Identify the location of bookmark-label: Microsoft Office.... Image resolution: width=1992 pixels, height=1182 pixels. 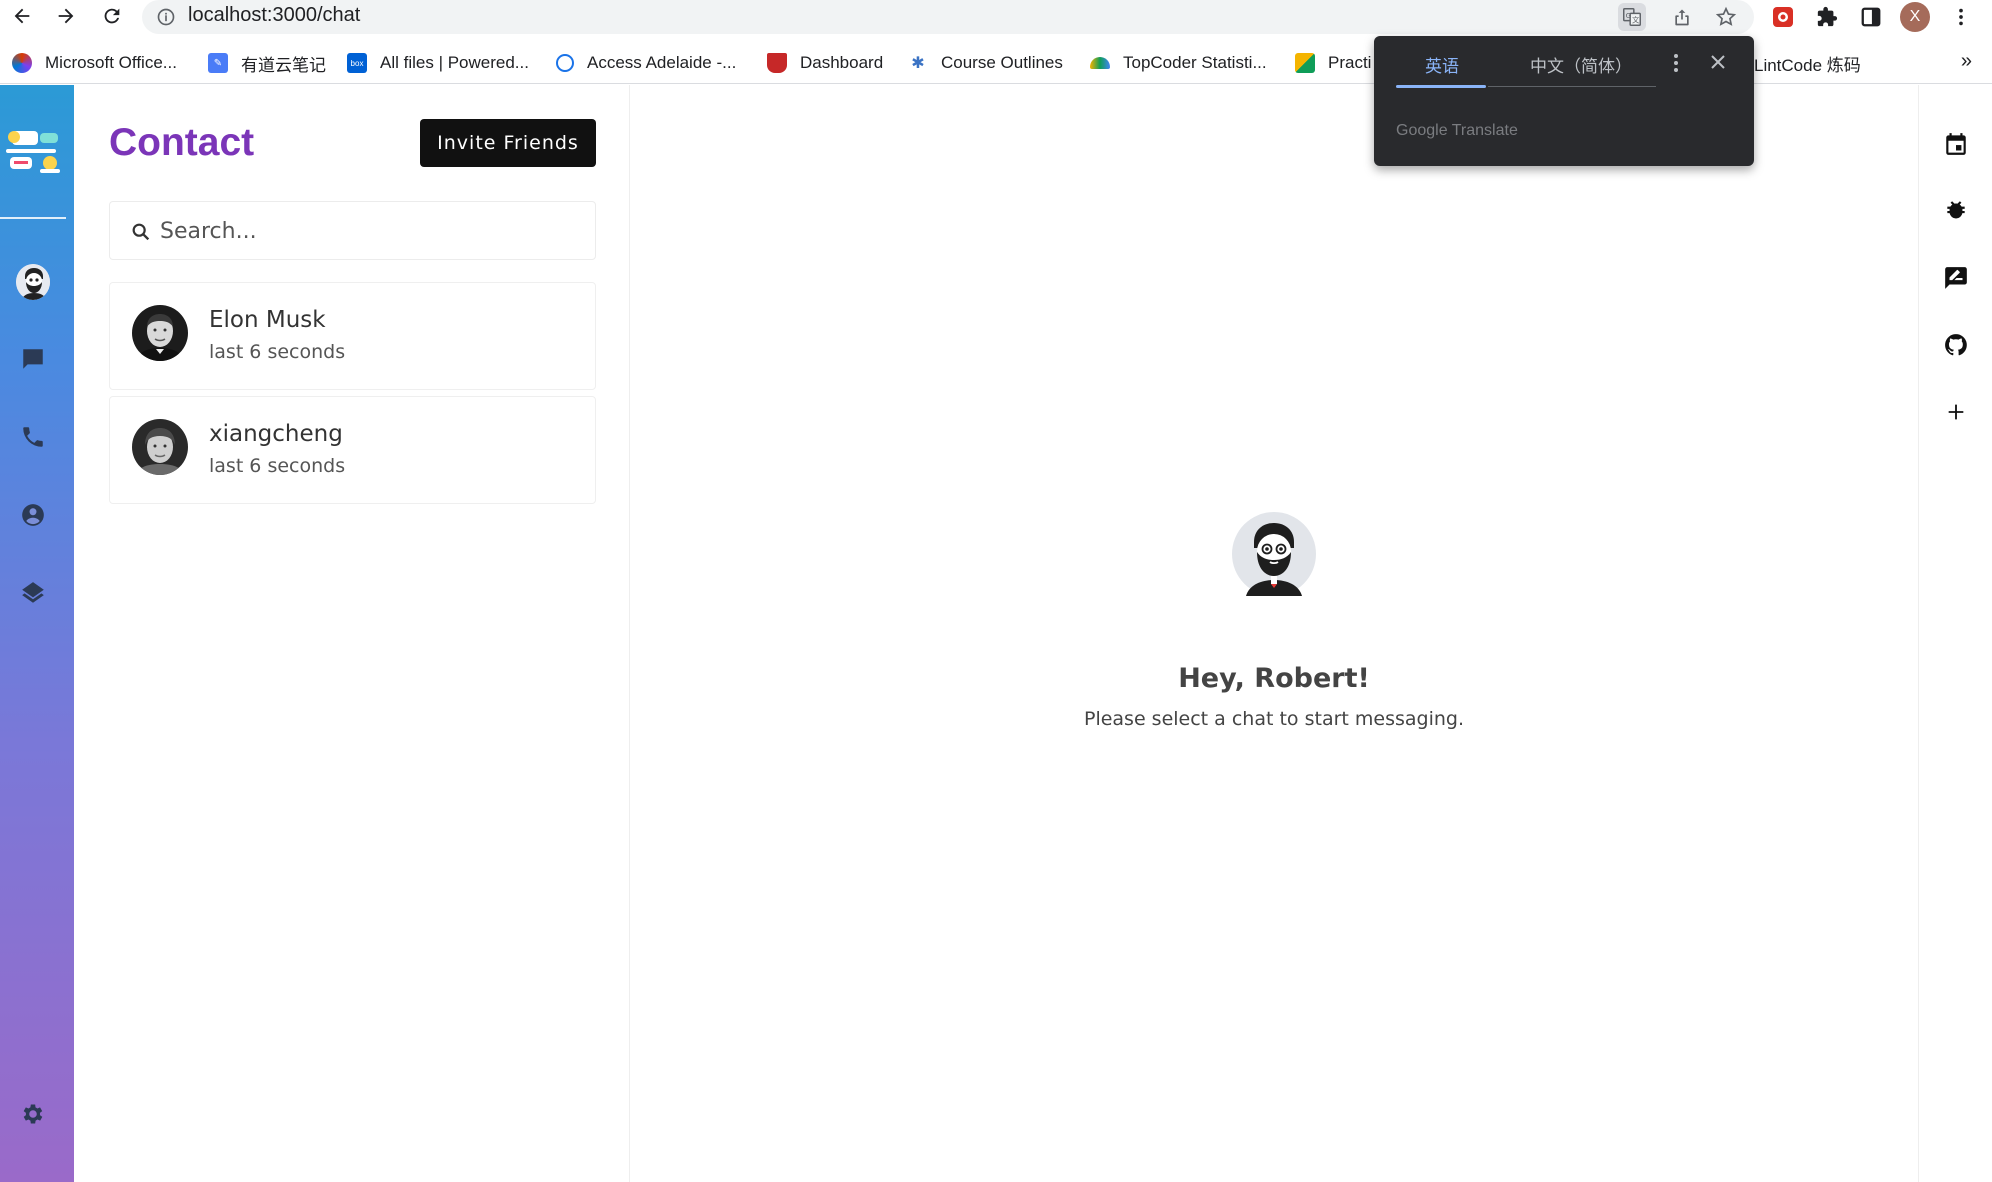
(111, 62).